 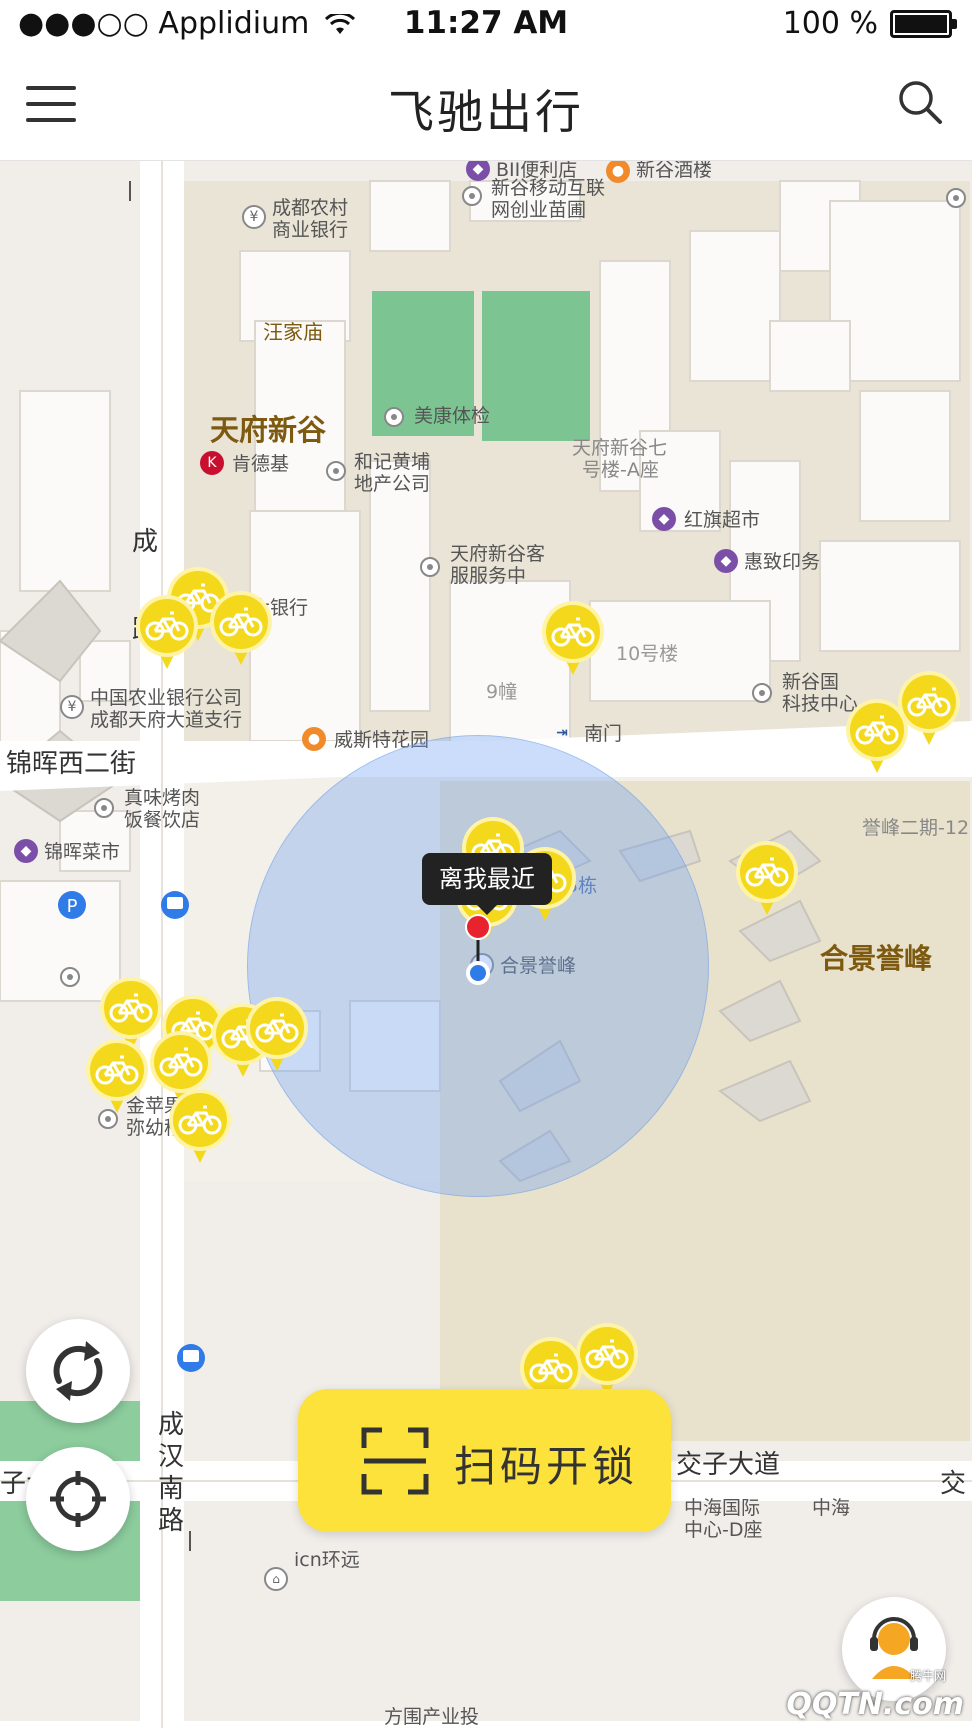 I want to click on poi-yufeng-phase2: 誉峰二期-12, so click(x=916, y=828).